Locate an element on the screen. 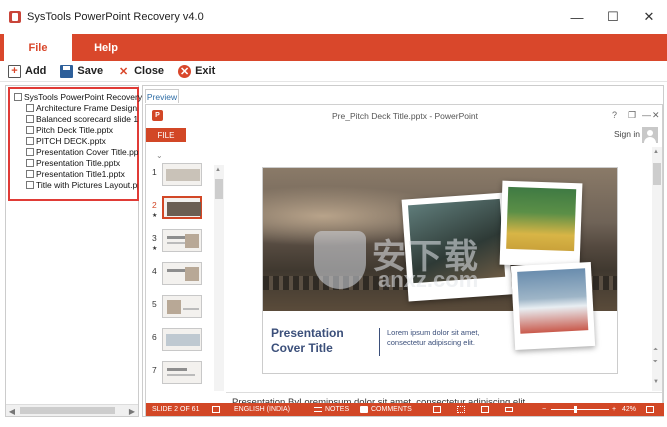 The height and width of the screenshot is (427, 667). watermark-url: anxz.com is located at coordinates (428, 279).